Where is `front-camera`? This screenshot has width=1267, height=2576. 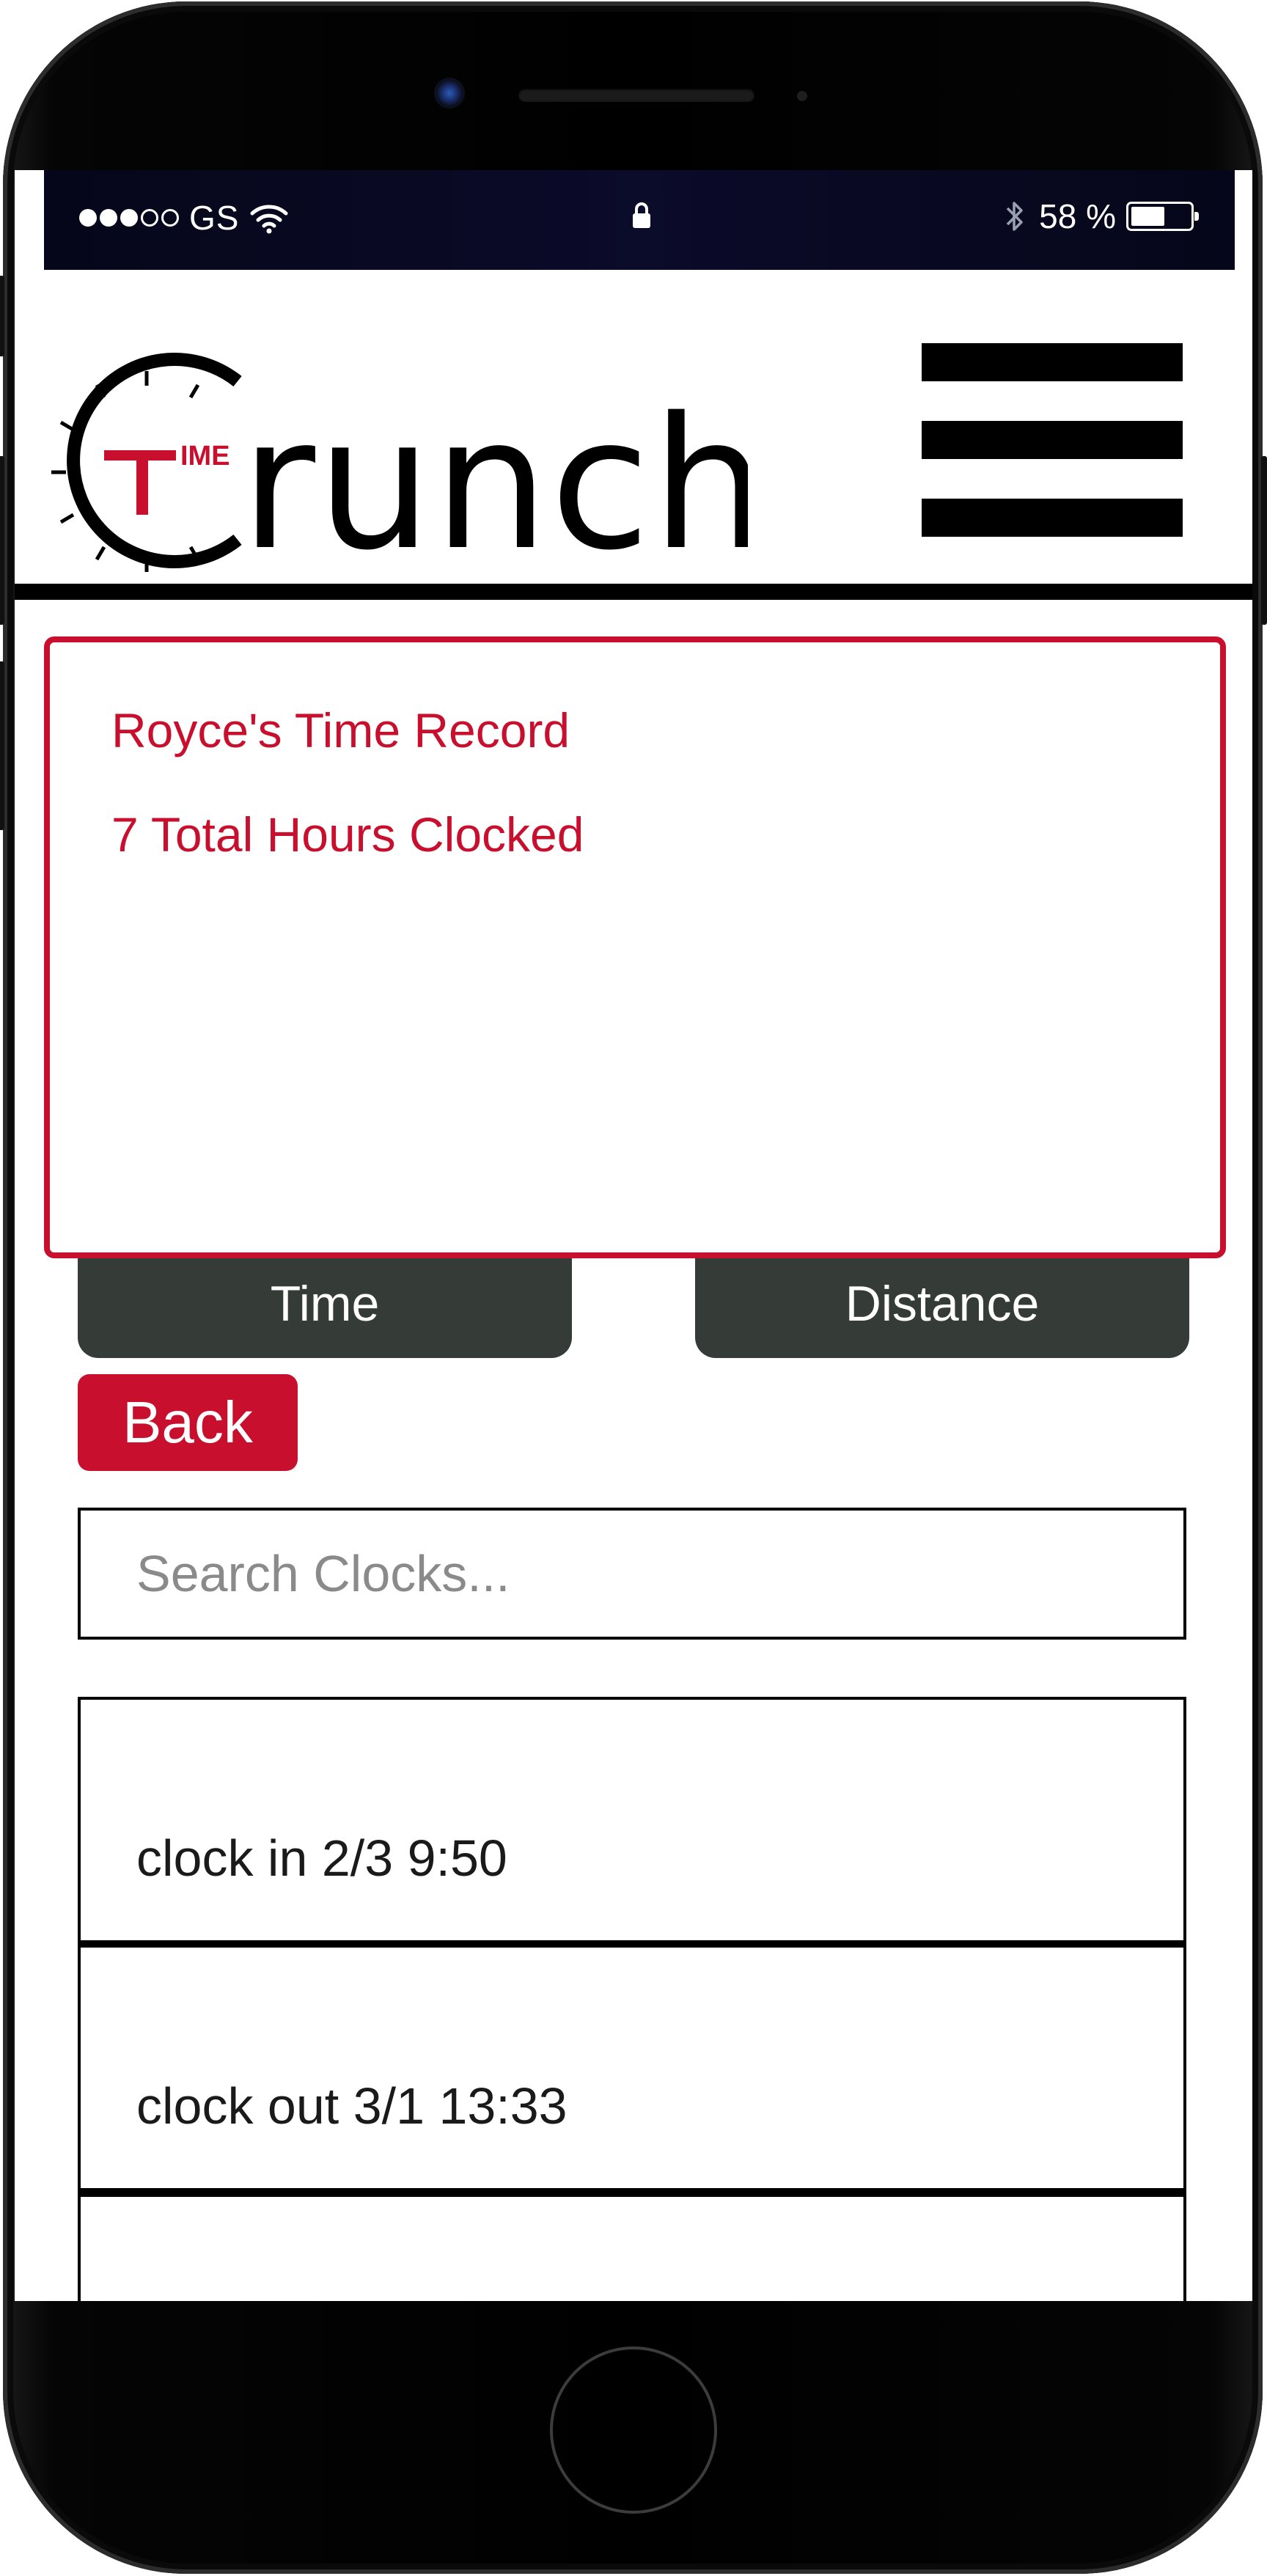 front-camera is located at coordinates (449, 94).